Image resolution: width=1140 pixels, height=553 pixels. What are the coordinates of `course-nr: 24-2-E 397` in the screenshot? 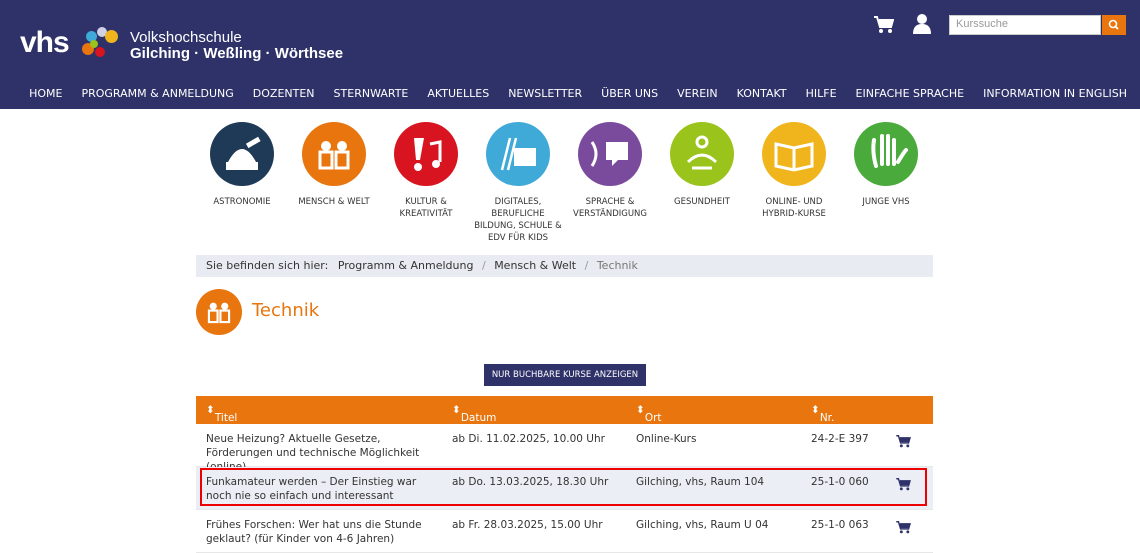 It's located at (840, 439).